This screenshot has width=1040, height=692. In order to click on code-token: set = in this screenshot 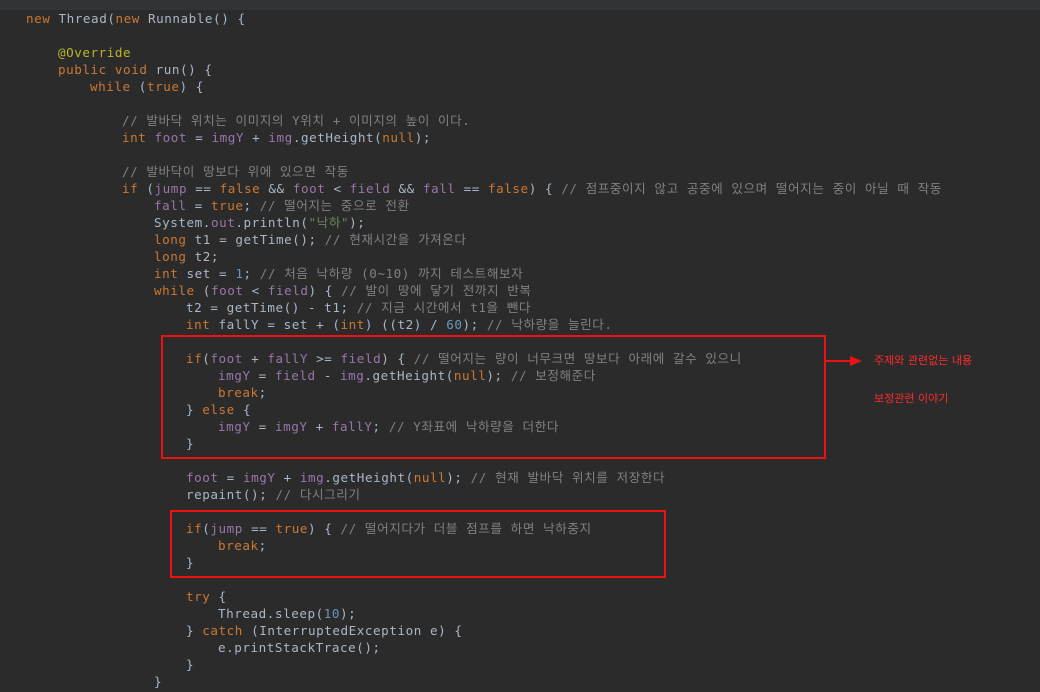, I will do `click(211, 273)`.